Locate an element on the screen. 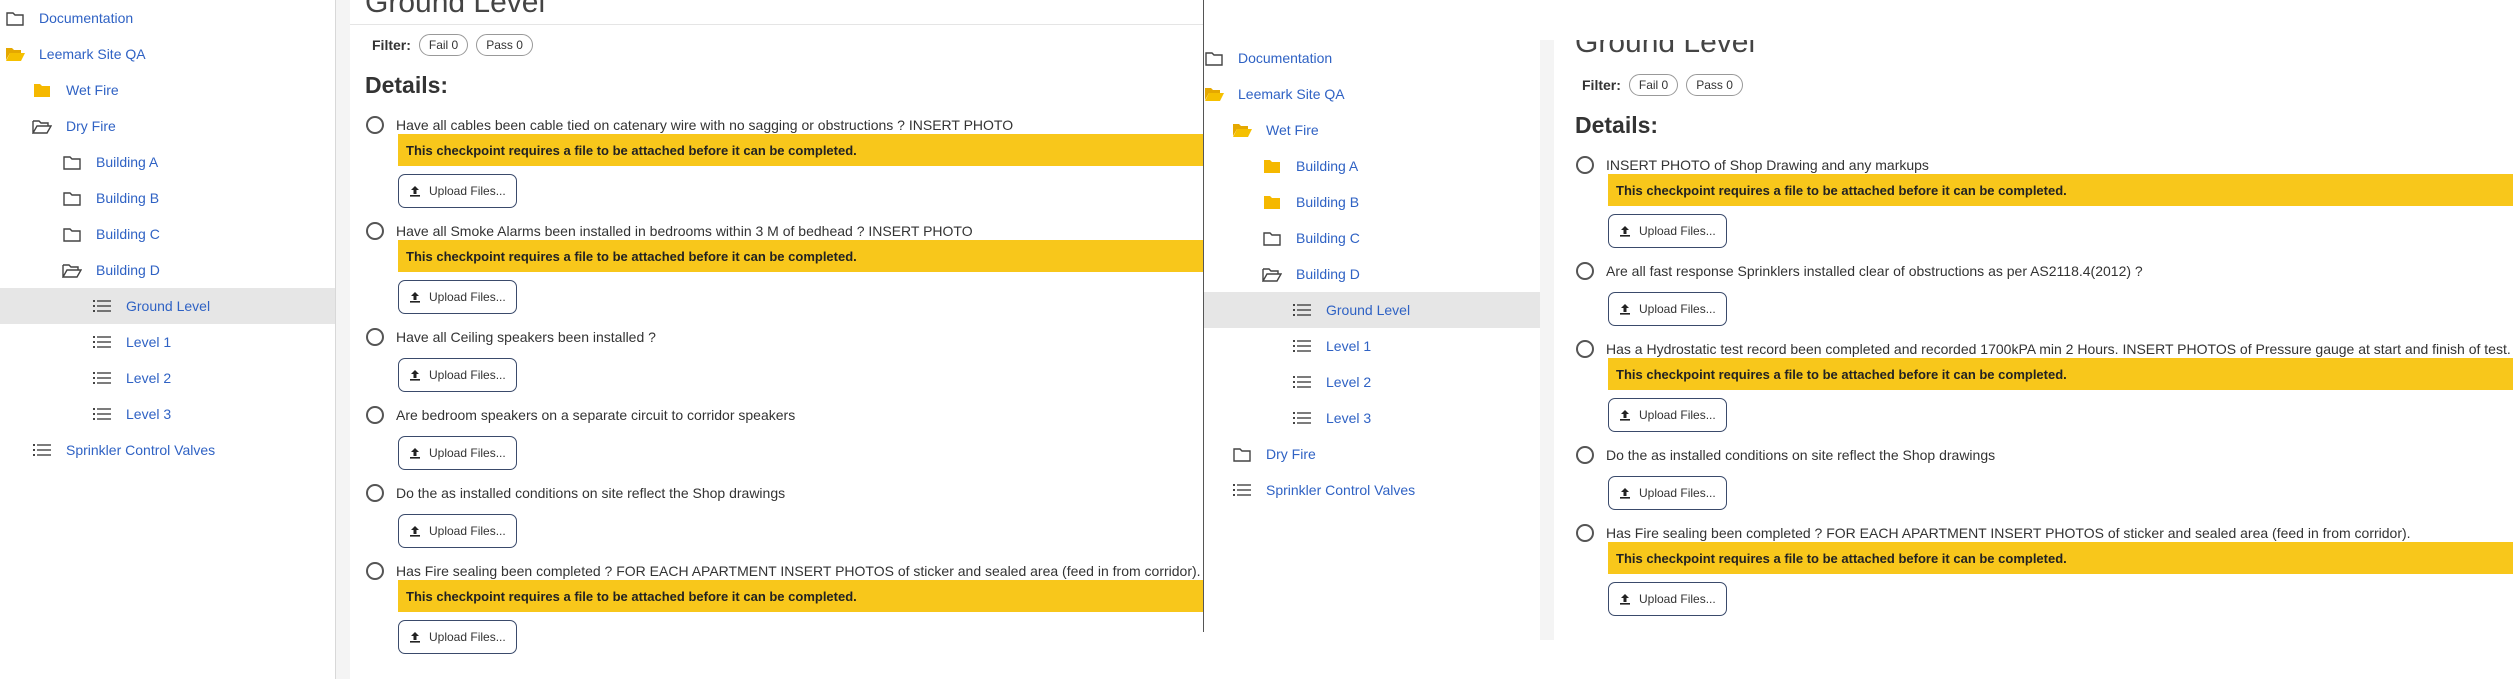 This screenshot has height=679, width=2513. title-divider is located at coordinates (777, 24).